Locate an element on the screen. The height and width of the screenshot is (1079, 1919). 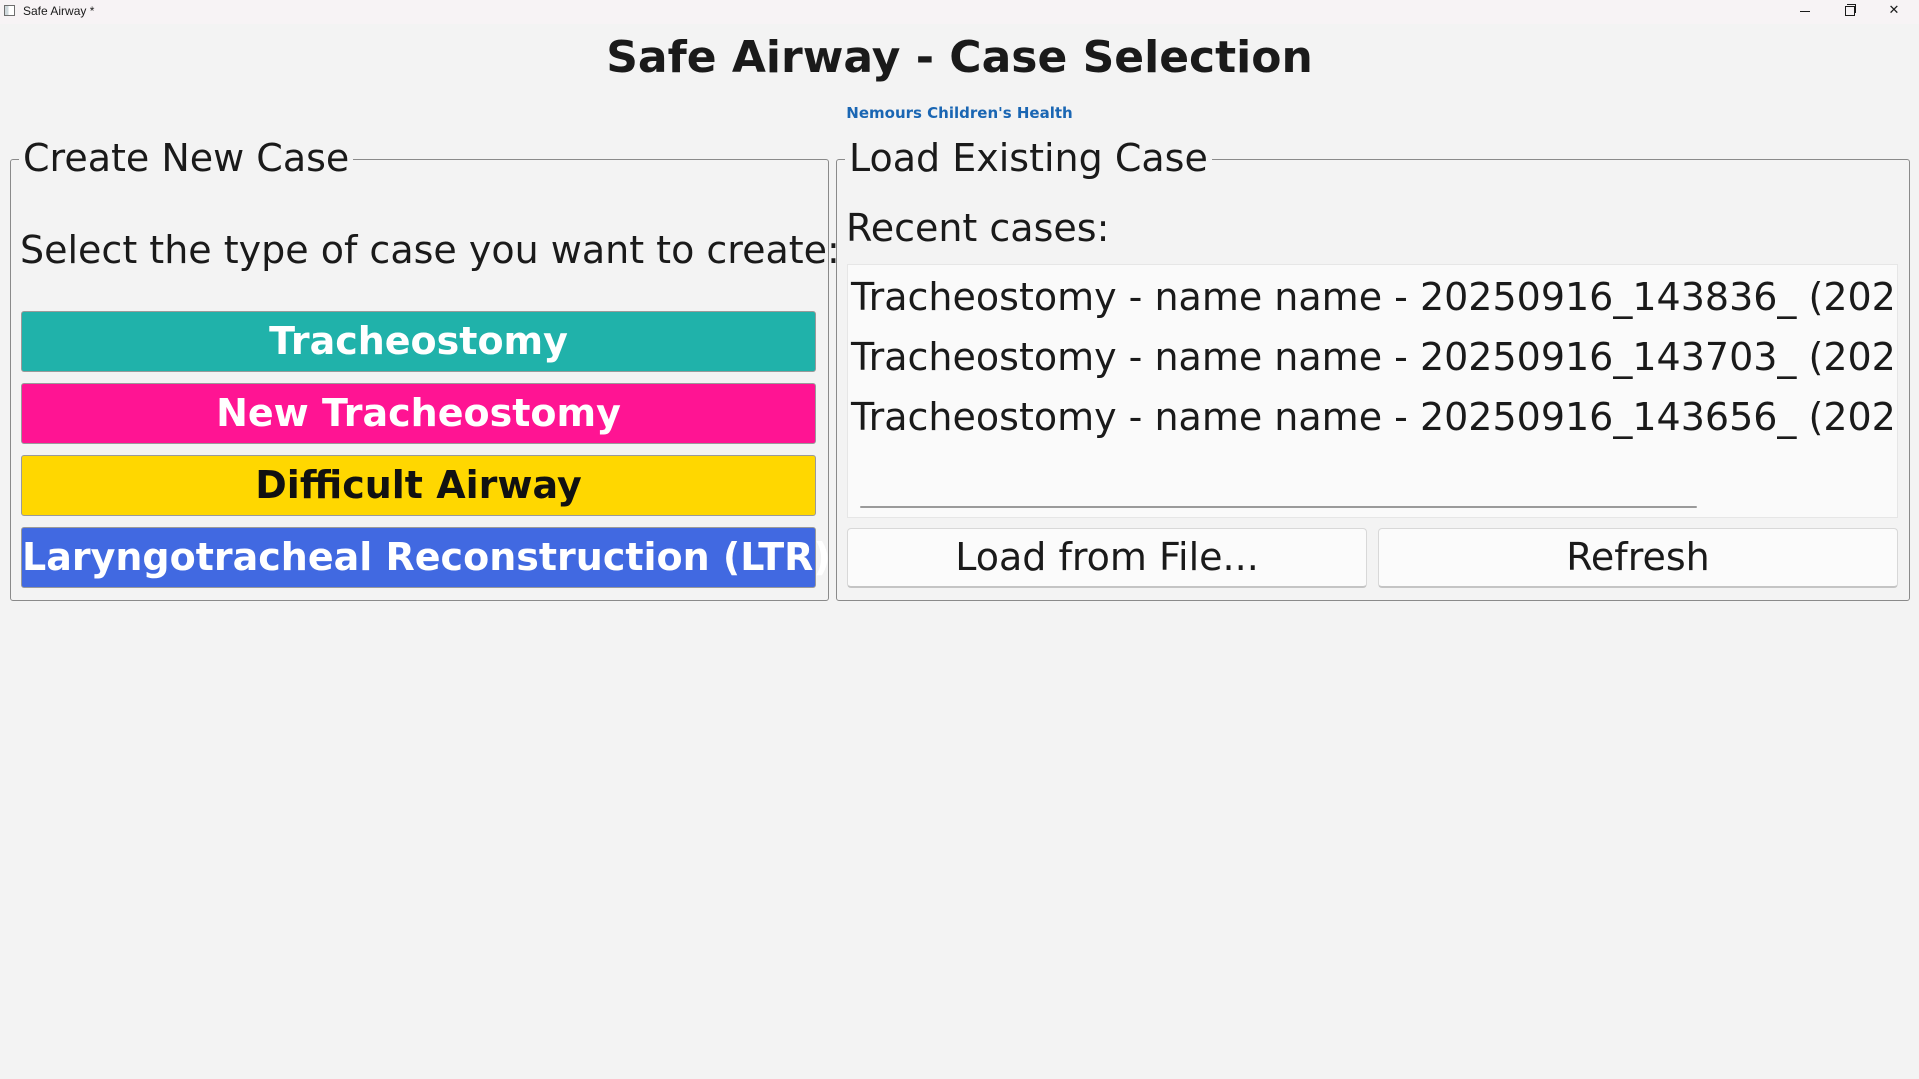
close-button: ✕ is located at coordinates (1894, 12).